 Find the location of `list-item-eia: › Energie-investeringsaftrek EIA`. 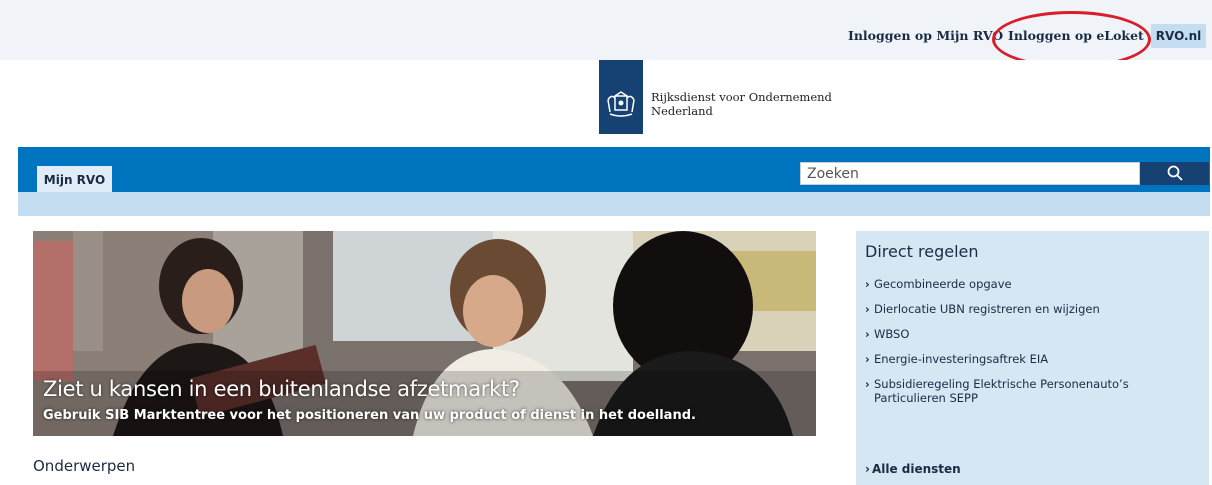

list-item-eia: › Energie-investeringsaftrek EIA is located at coordinates (1025, 359).